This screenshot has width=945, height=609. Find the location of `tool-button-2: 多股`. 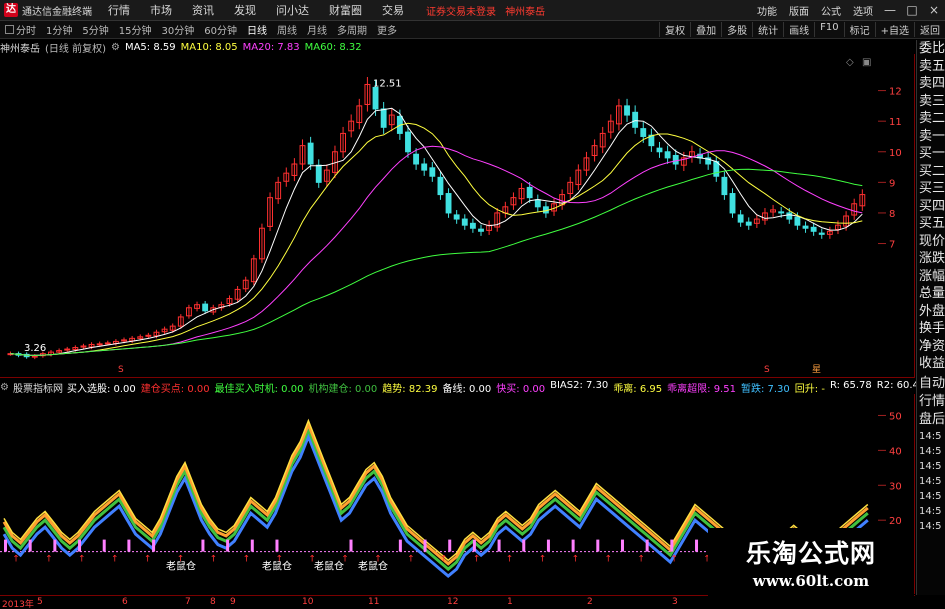

tool-button-2: 多股 is located at coordinates (736, 29).